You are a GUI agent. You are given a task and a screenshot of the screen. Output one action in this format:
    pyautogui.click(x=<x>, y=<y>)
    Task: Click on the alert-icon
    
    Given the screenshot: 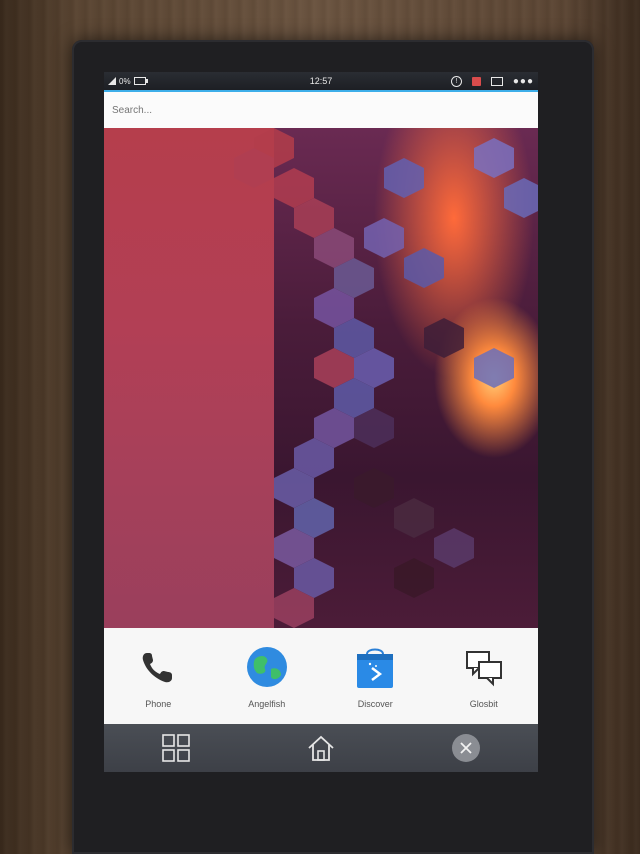 What is the action you would take?
    pyautogui.click(x=476, y=81)
    